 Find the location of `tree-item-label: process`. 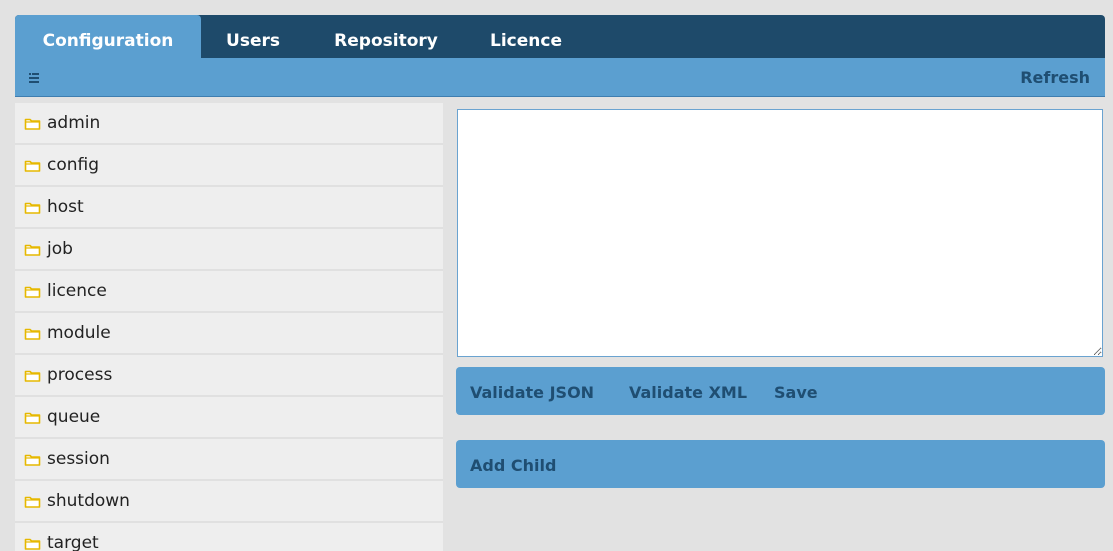

tree-item-label: process is located at coordinates (80, 375).